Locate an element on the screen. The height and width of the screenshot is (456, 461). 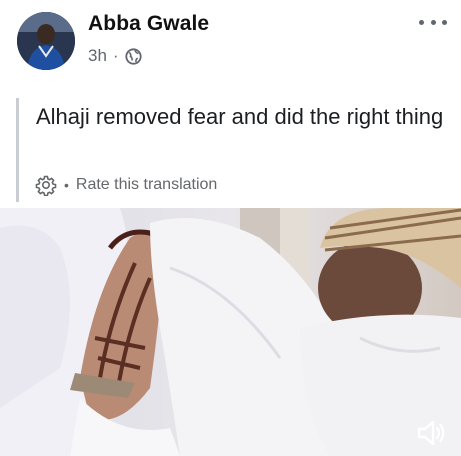
rate-translation-label: Rate this translation is located at coordinates (146, 185).